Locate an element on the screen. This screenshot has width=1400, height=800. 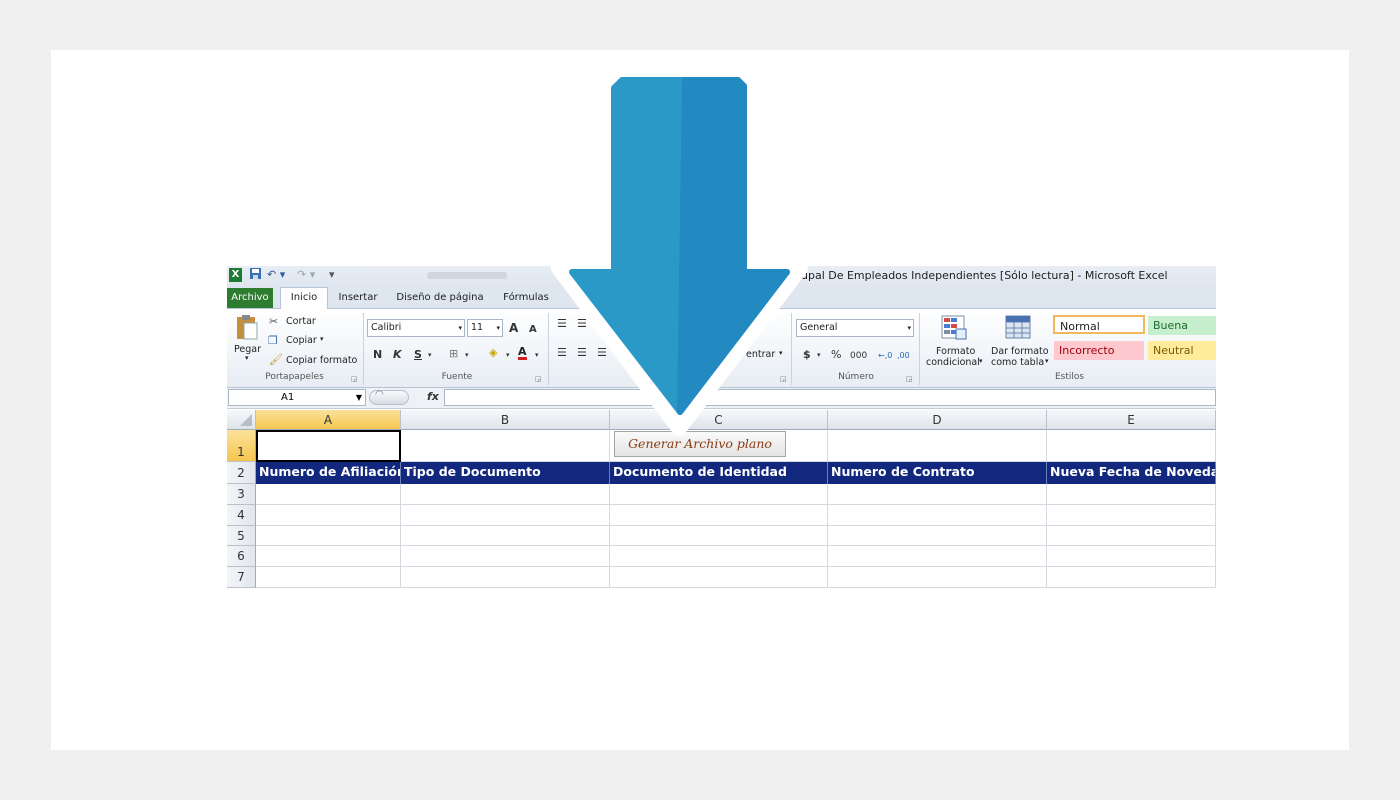
tab-diseno-pagina: Diseño de página is located at coordinates (440, 298).